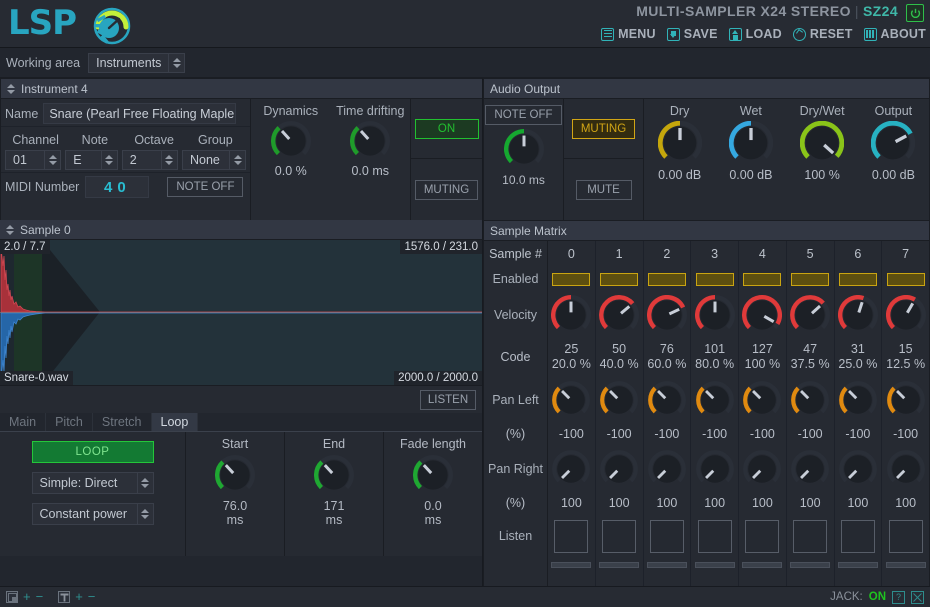 Image resolution: width=930 pixels, height=607 pixels. Describe the element at coordinates (679, 143) in the screenshot. I see `dry-knob` at that location.